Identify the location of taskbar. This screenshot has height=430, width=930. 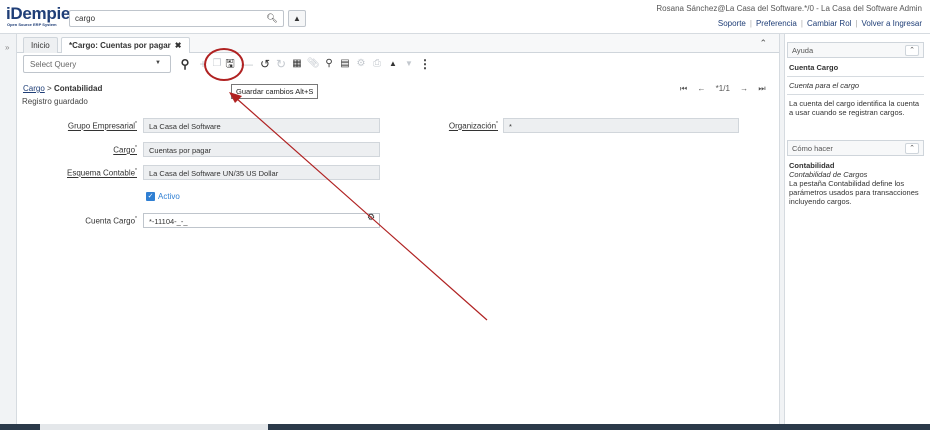
(465, 427).